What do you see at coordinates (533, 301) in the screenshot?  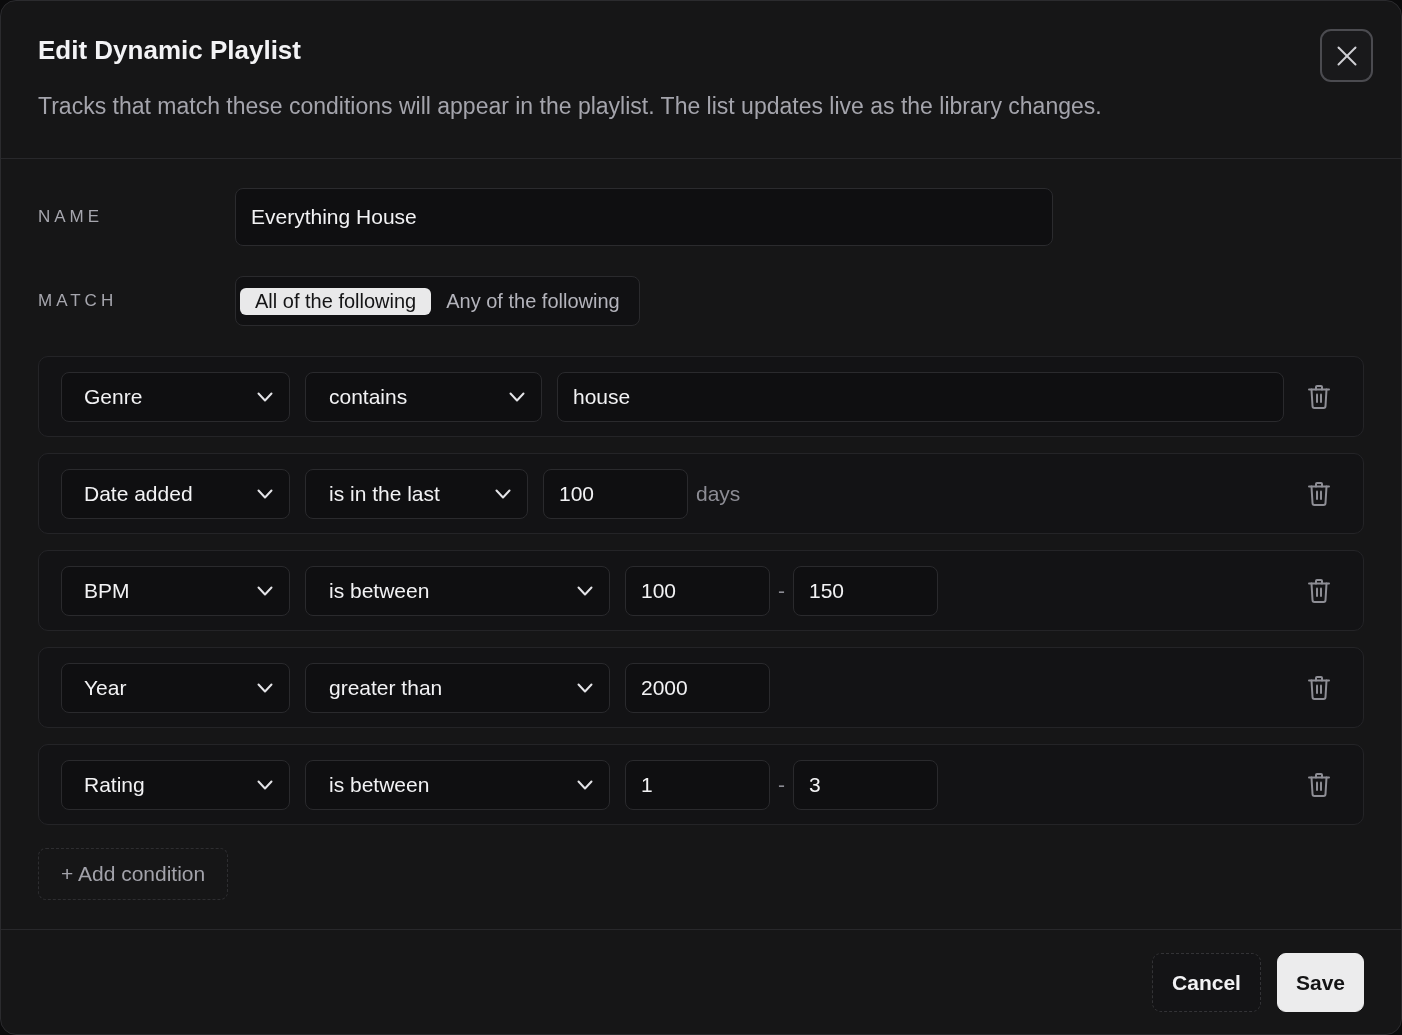 I see `match-option: Any of the following` at bounding box center [533, 301].